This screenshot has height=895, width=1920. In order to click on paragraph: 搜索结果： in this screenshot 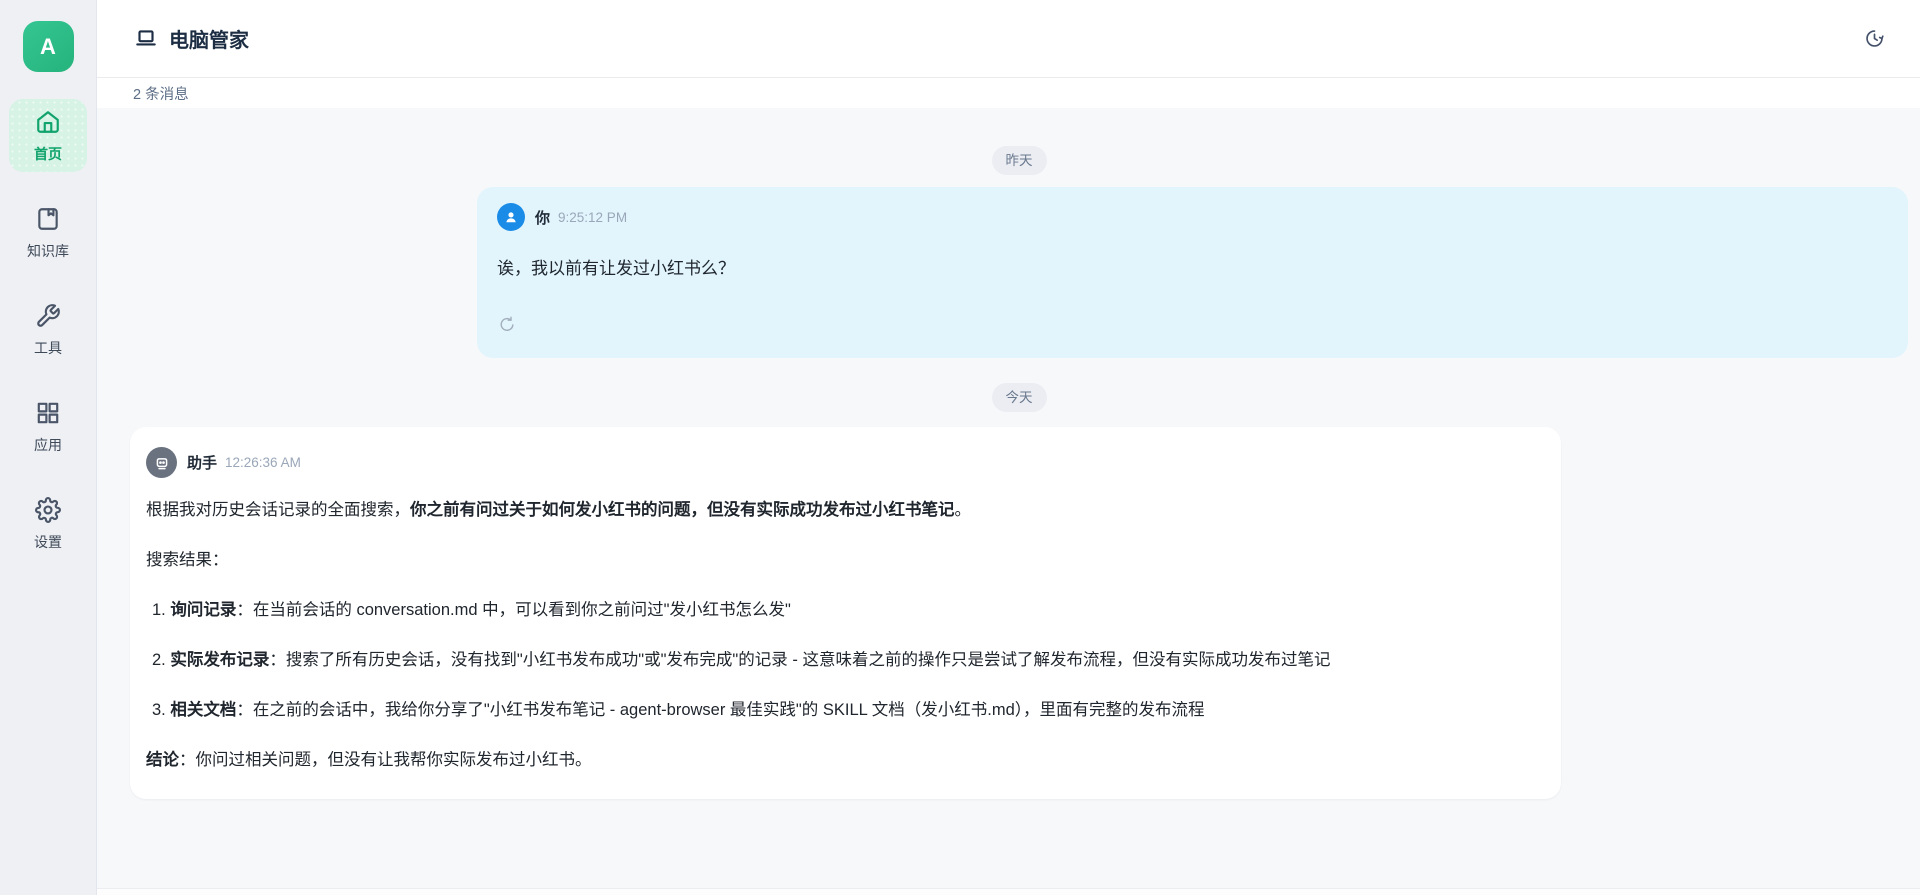, I will do `click(187, 560)`.